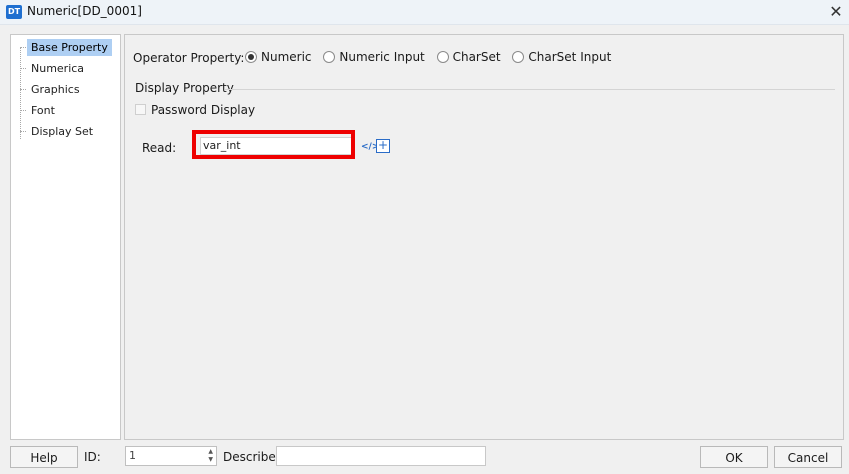 The width and height of the screenshot is (849, 474). I want to click on radio-charset: CharSet, so click(468, 57).